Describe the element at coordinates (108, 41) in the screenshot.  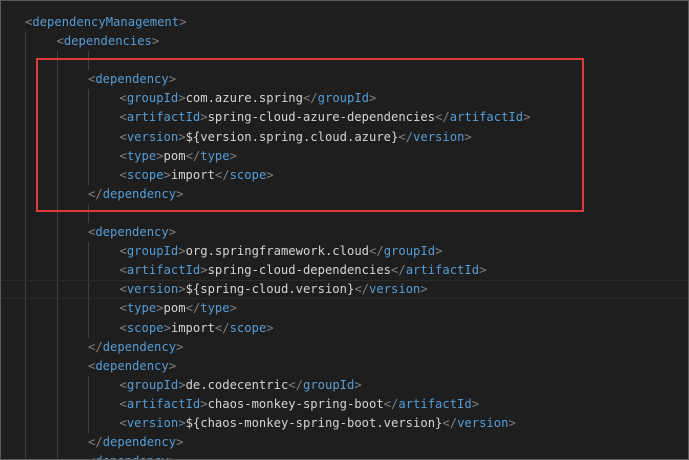
I see `code-line-content: <dependencies>` at that location.